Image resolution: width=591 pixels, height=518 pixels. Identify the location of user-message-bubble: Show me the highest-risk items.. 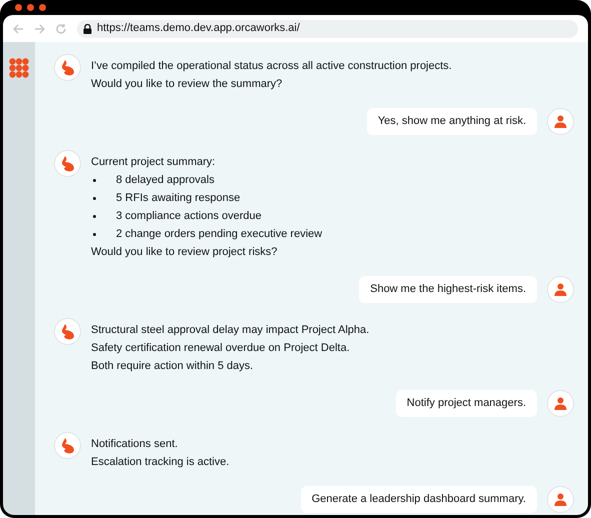
(448, 289).